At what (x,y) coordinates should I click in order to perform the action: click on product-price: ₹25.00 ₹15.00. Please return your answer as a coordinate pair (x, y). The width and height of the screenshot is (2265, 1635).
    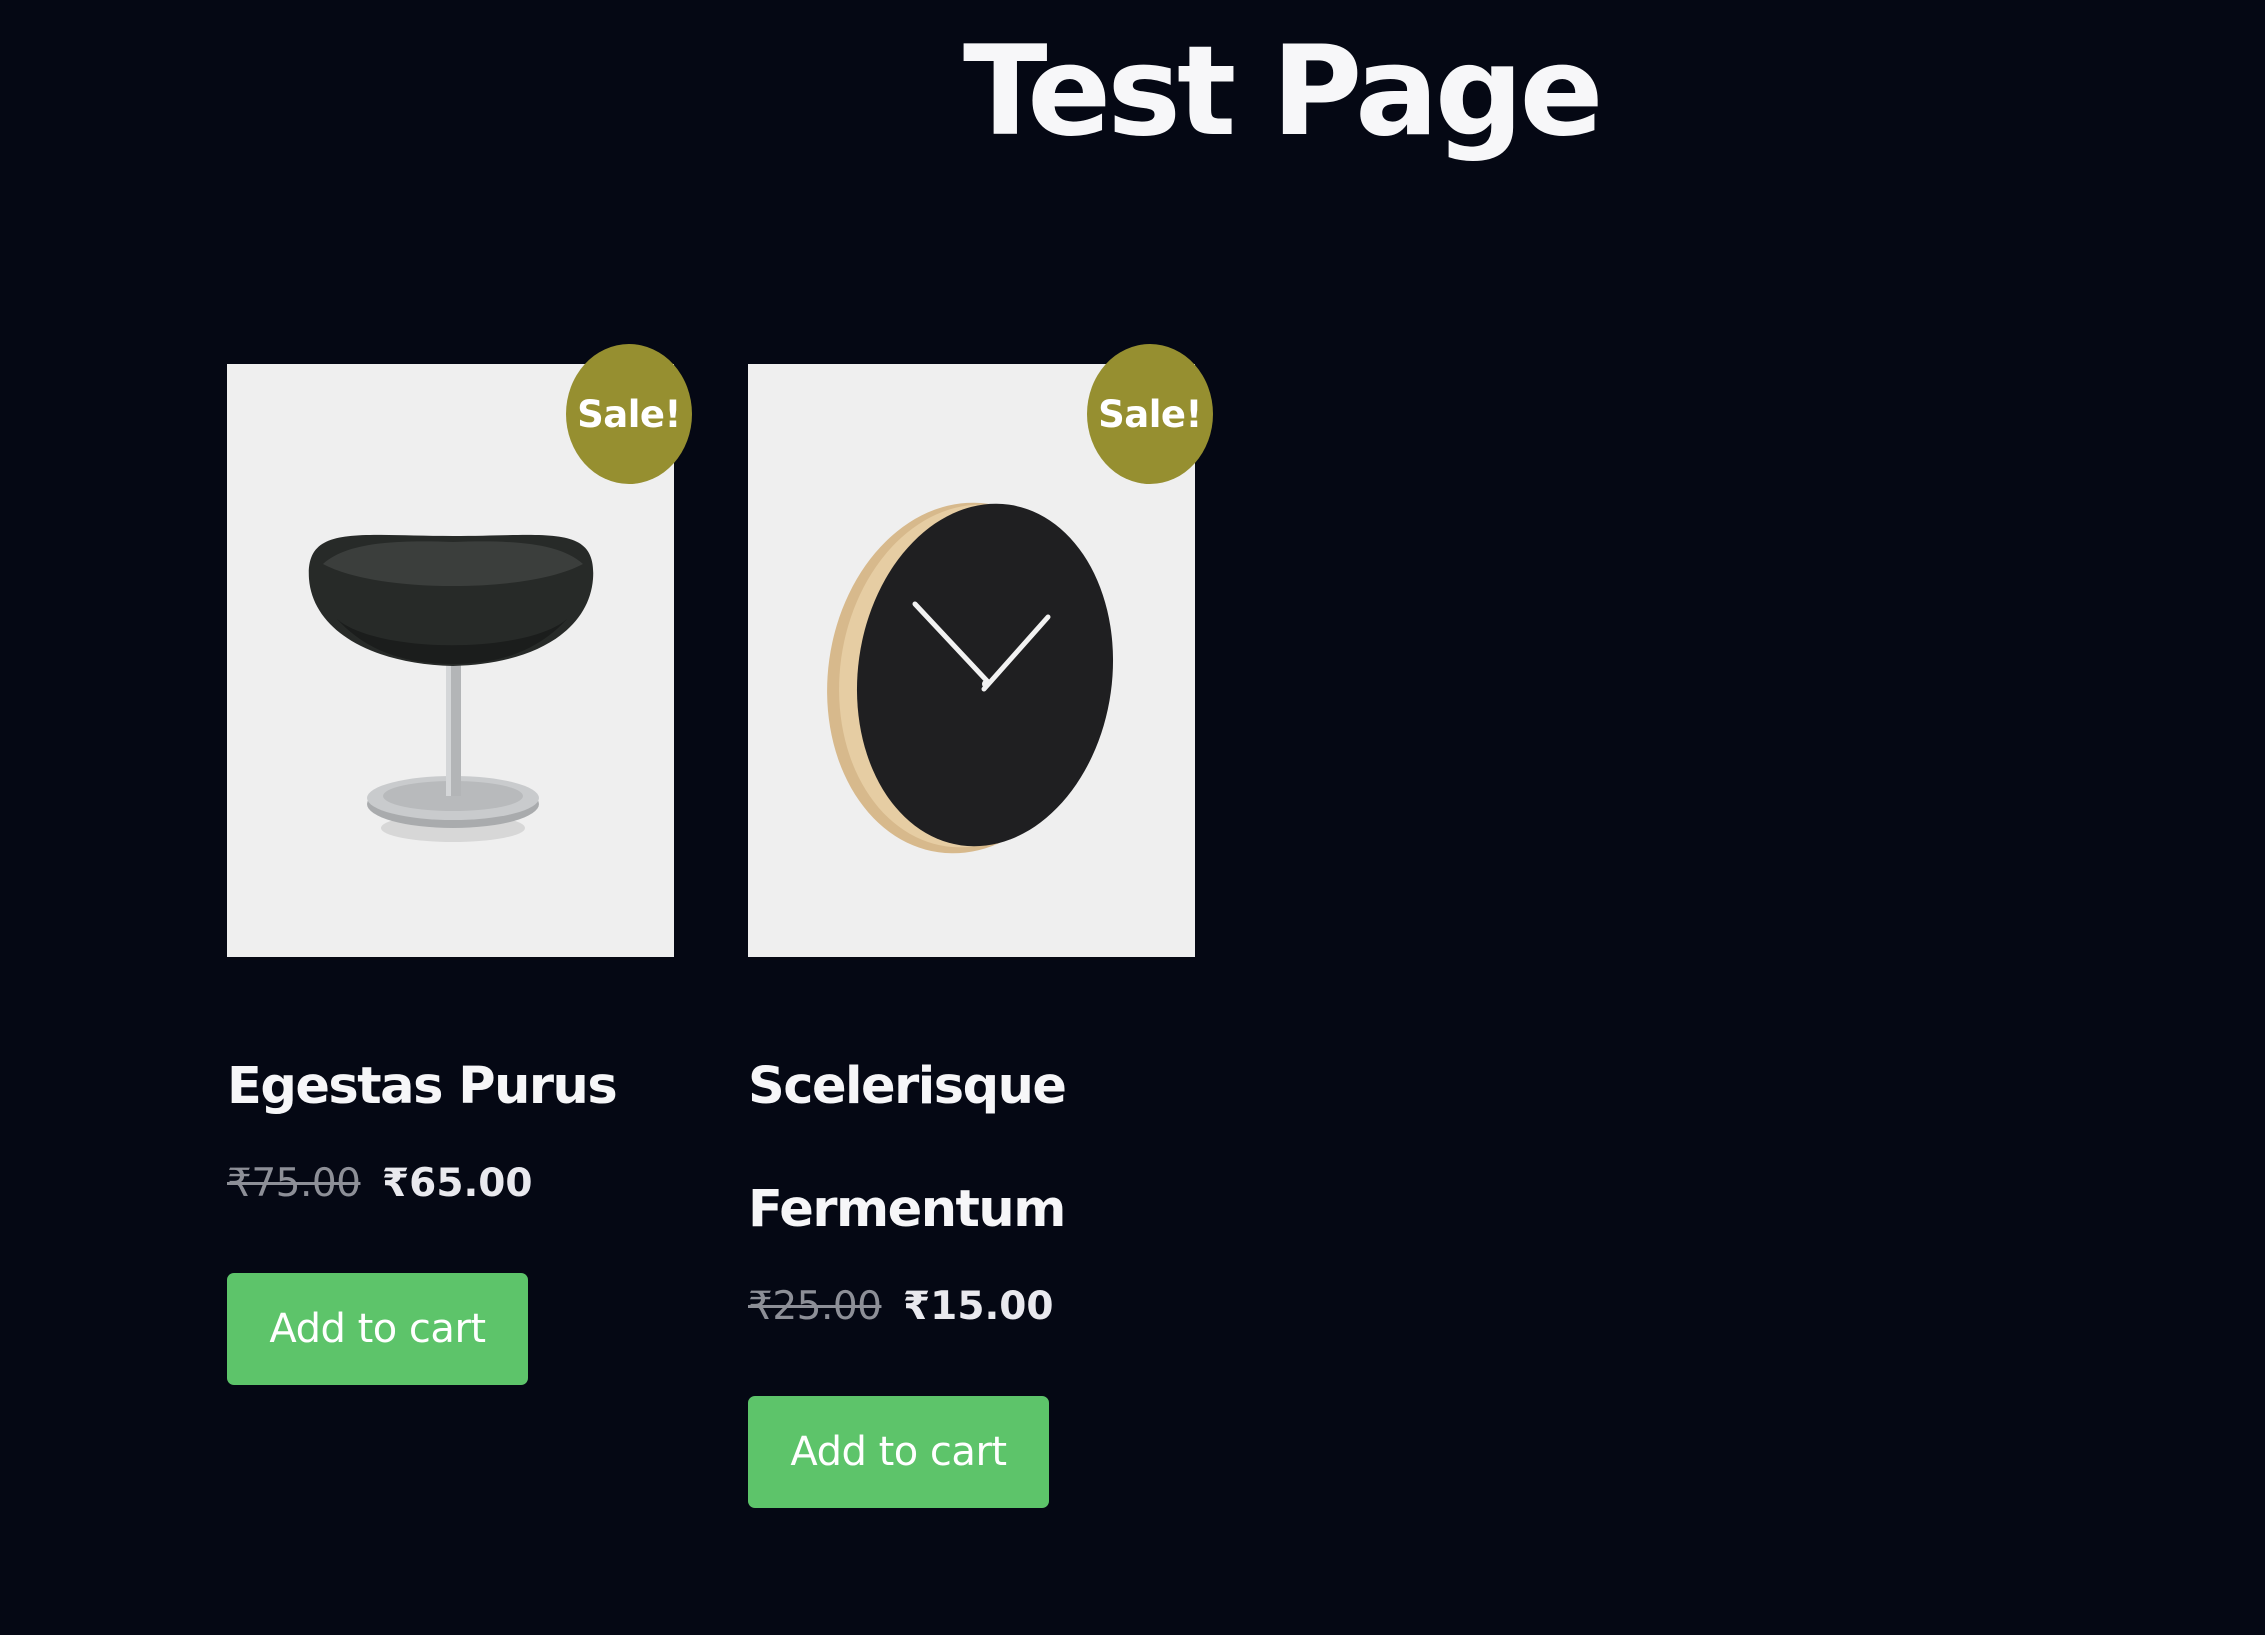
    Looking at the image, I should click on (971, 1307).